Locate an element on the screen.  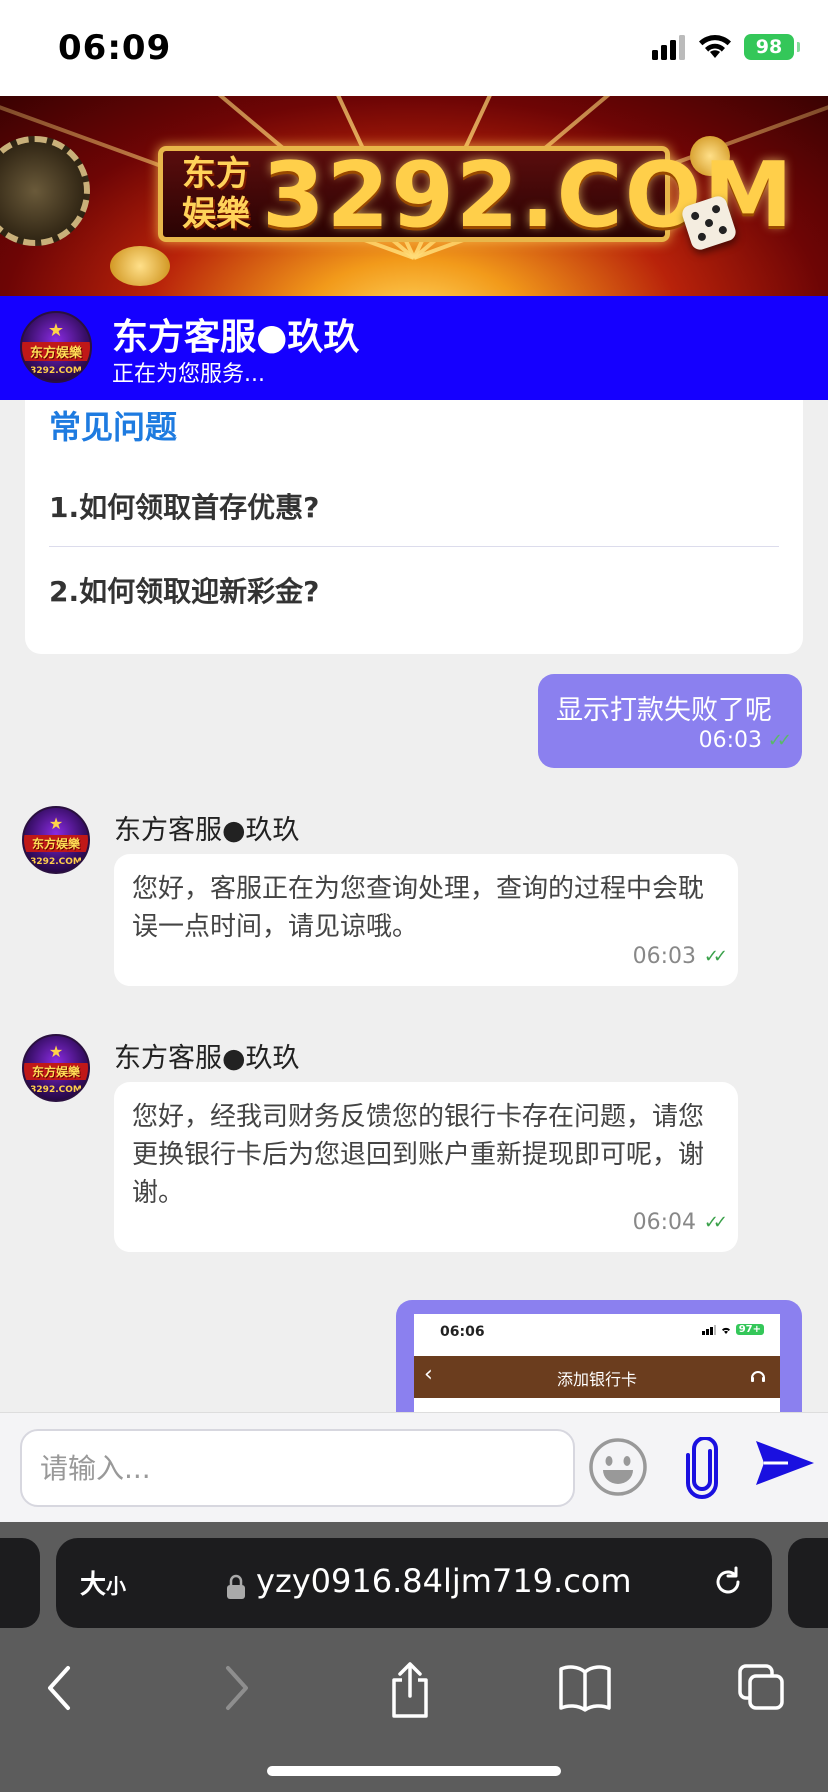
prev-tab-preview is located at coordinates (20, 1583).